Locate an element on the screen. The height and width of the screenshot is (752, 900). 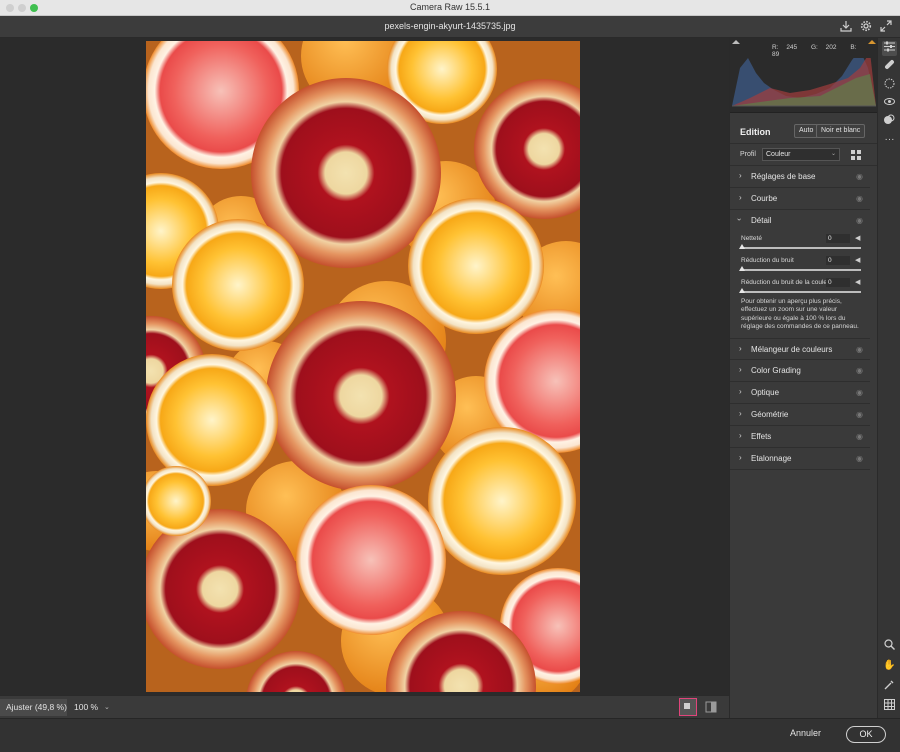
tool-strip: ··· ✋ is located at coordinates (888, 378).